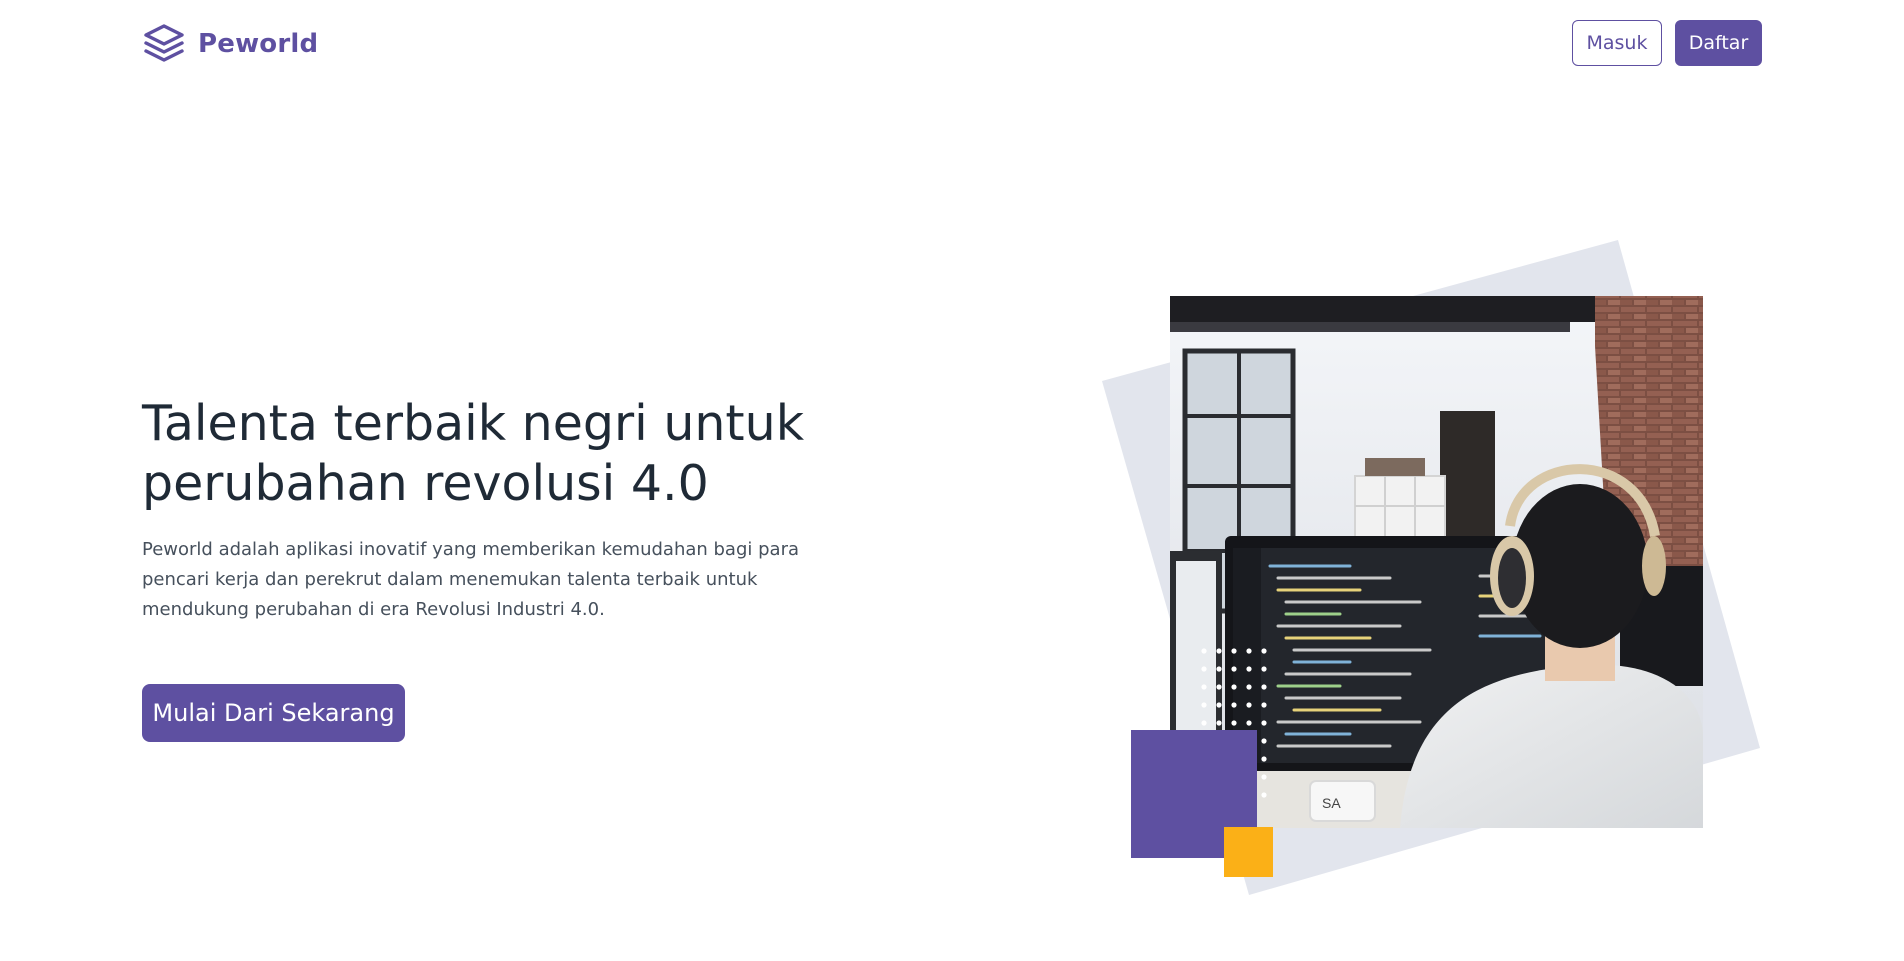  Describe the element at coordinates (1718, 43) in the screenshot. I see `register-button: Daftar` at that location.